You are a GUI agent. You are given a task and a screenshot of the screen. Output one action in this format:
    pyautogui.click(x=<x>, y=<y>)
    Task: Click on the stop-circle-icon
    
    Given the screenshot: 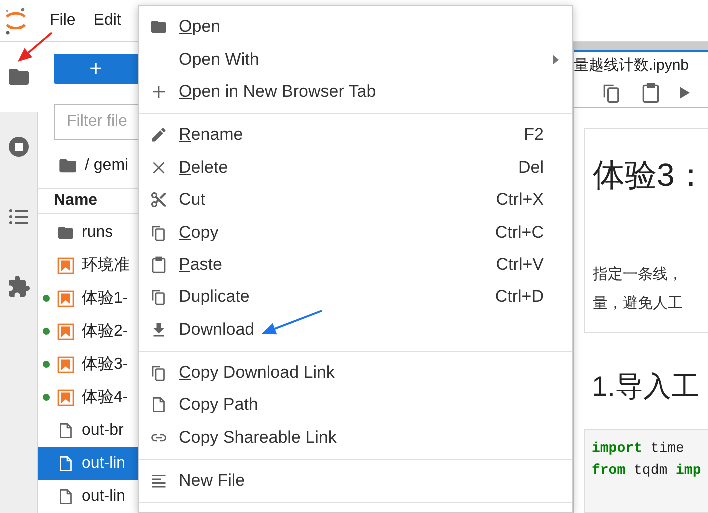 What is the action you would take?
    pyautogui.click(x=18, y=147)
    